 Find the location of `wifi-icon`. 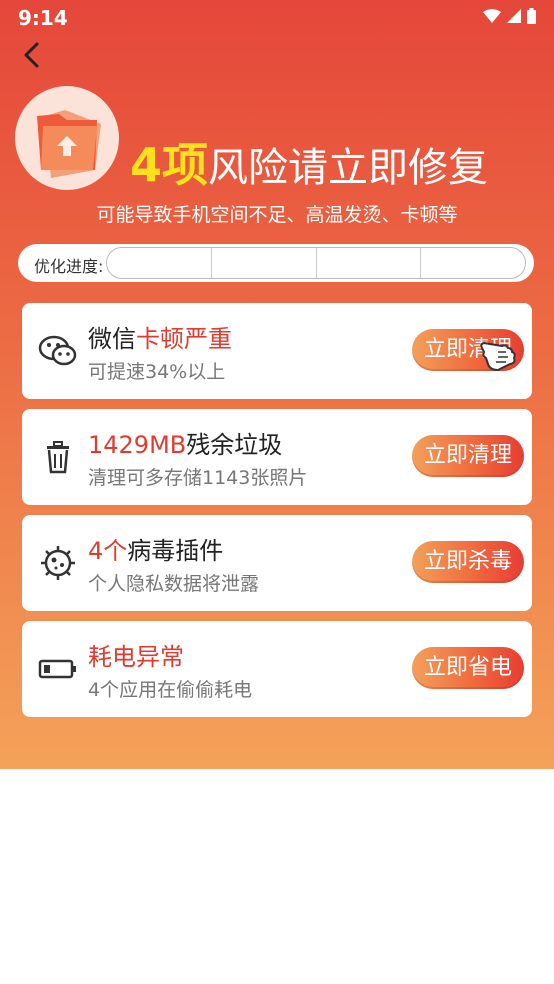

wifi-icon is located at coordinates (492, 16).